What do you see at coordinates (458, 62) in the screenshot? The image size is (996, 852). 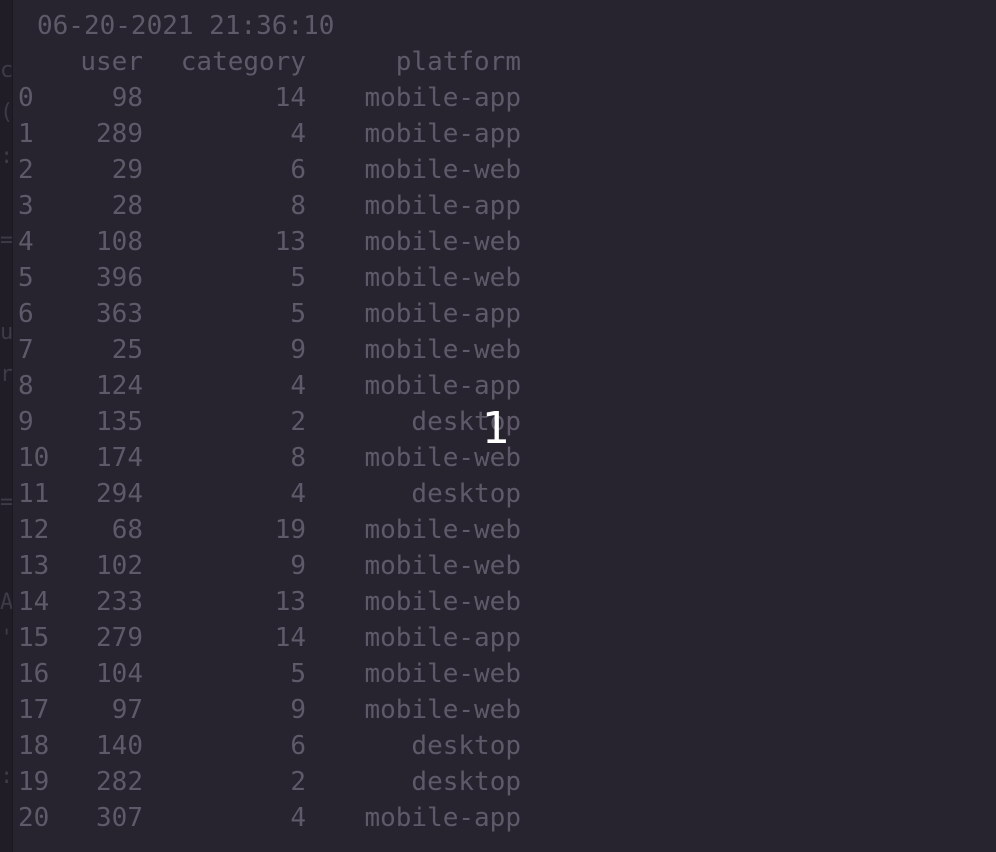 I see `column-header-platform: platform` at bounding box center [458, 62].